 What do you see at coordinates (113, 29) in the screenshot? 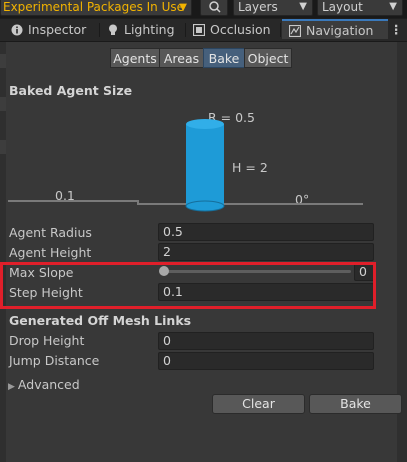
I see `lightbulb-icon` at bounding box center [113, 29].